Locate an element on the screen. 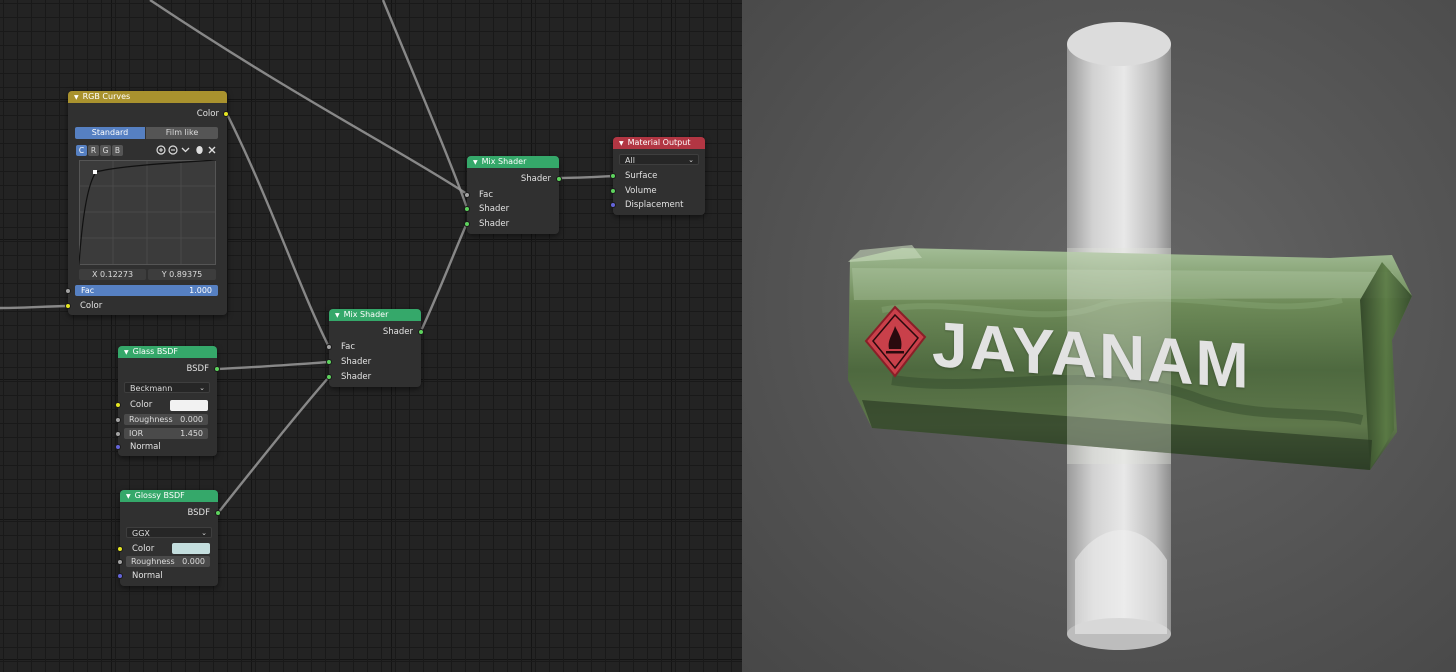 The height and width of the screenshot is (672, 1456). glossy-color-label: Color is located at coordinates (143, 549).